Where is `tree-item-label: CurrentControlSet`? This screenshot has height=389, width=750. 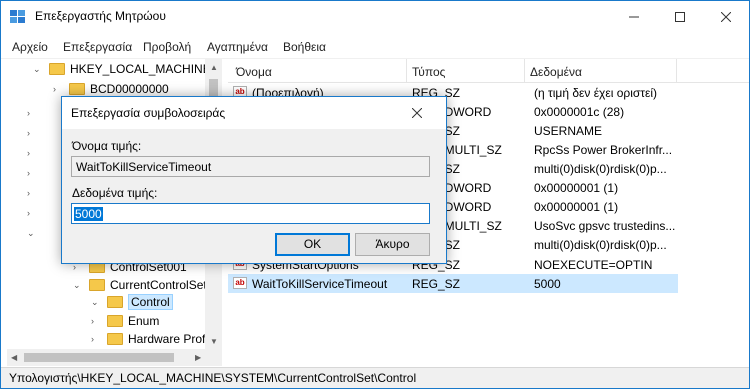 tree-item-label: CurrentControlSet is located at coordinates (158, 285).